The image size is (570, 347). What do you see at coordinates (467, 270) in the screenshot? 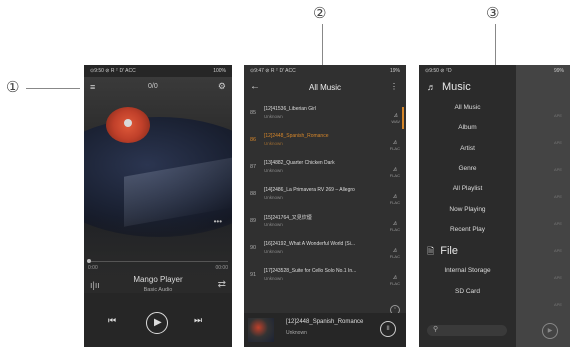
I see `drawer-item-internal-storage: Internal Storage` at bounding box center [467, 270].